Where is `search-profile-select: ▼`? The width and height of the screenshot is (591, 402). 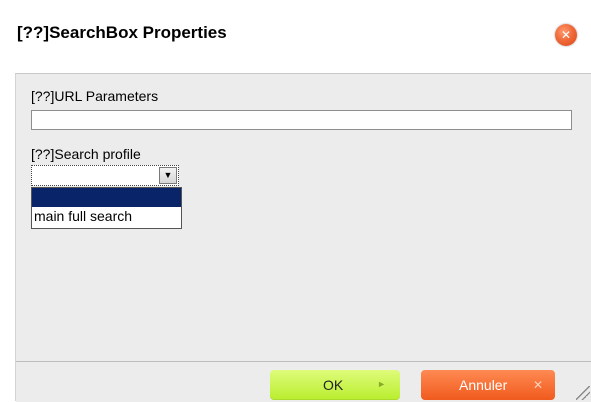 search-profile-select: ▼ is located at coordinates (105, 175).